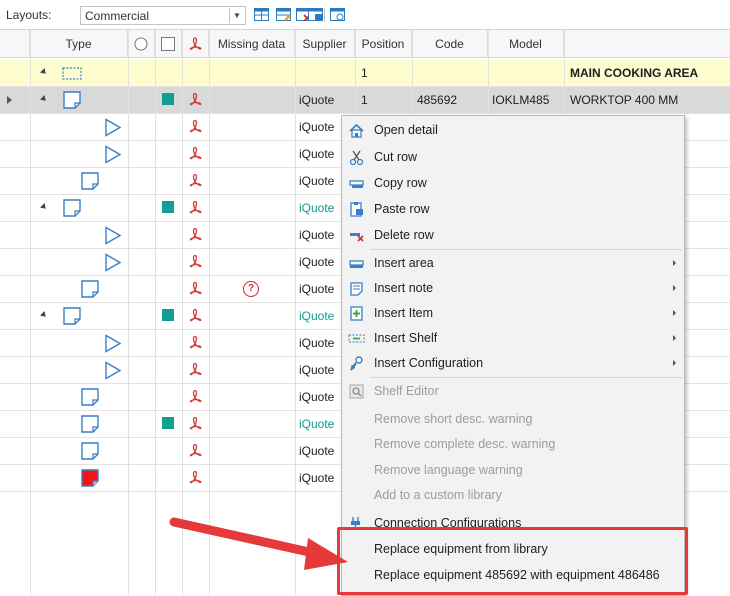  I want to click on column-header-circle, so click(141, 44).